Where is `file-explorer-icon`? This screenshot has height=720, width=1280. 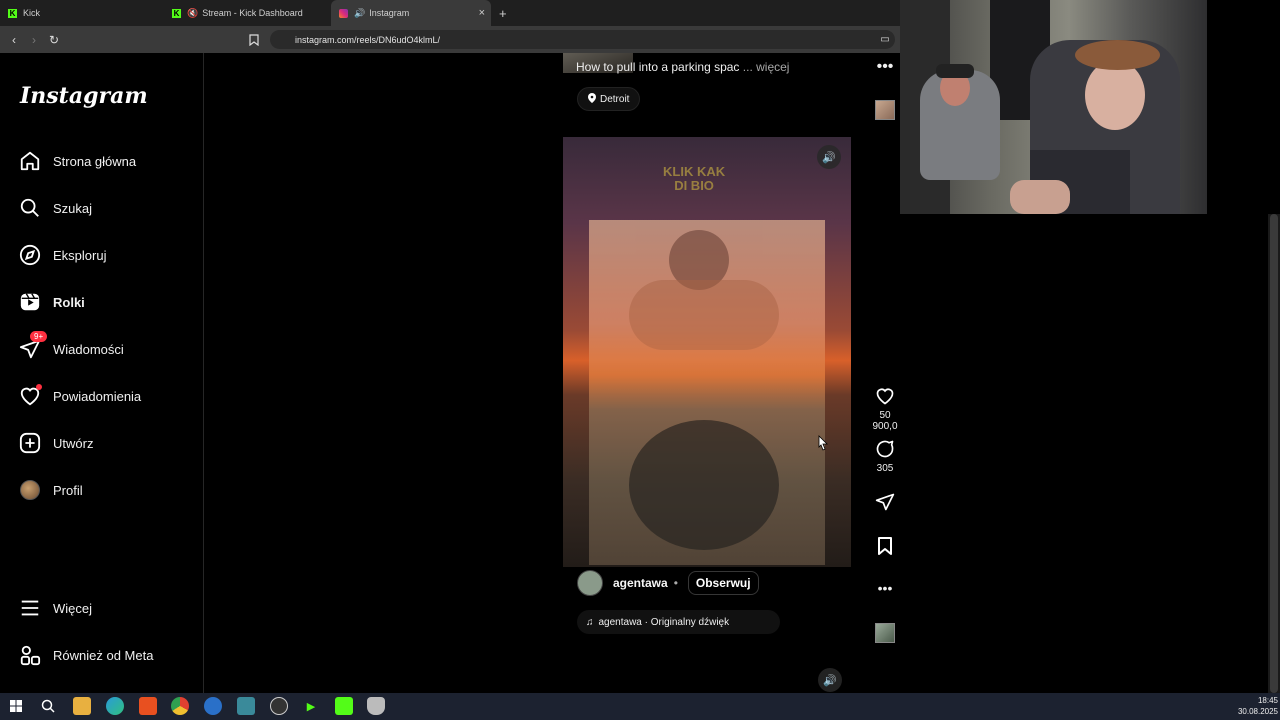
file-explorer-icon is located at coordinates (82, 706).